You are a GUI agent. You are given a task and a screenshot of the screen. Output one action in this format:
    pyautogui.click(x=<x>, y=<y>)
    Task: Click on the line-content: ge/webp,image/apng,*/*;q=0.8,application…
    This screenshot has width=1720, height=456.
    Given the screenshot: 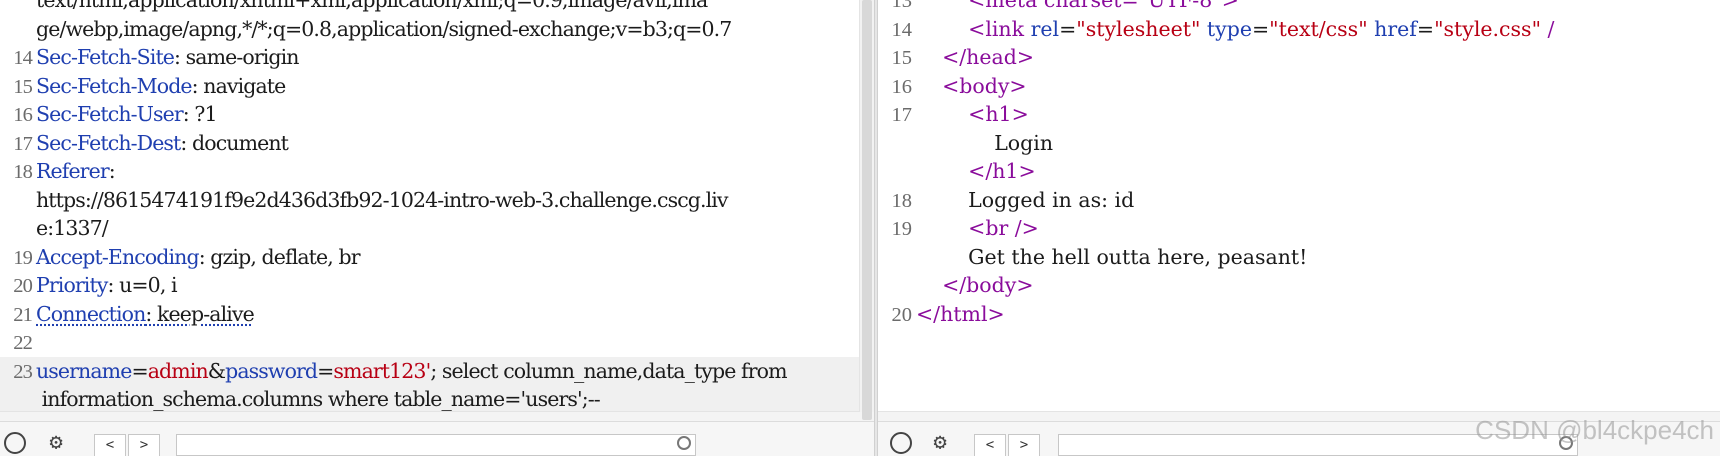 What is the action you would take?
    pyautogui.click(x=384, y=29)
    